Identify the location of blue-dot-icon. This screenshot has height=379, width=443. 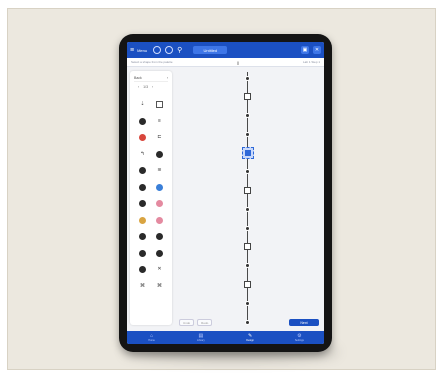
(159, 187).